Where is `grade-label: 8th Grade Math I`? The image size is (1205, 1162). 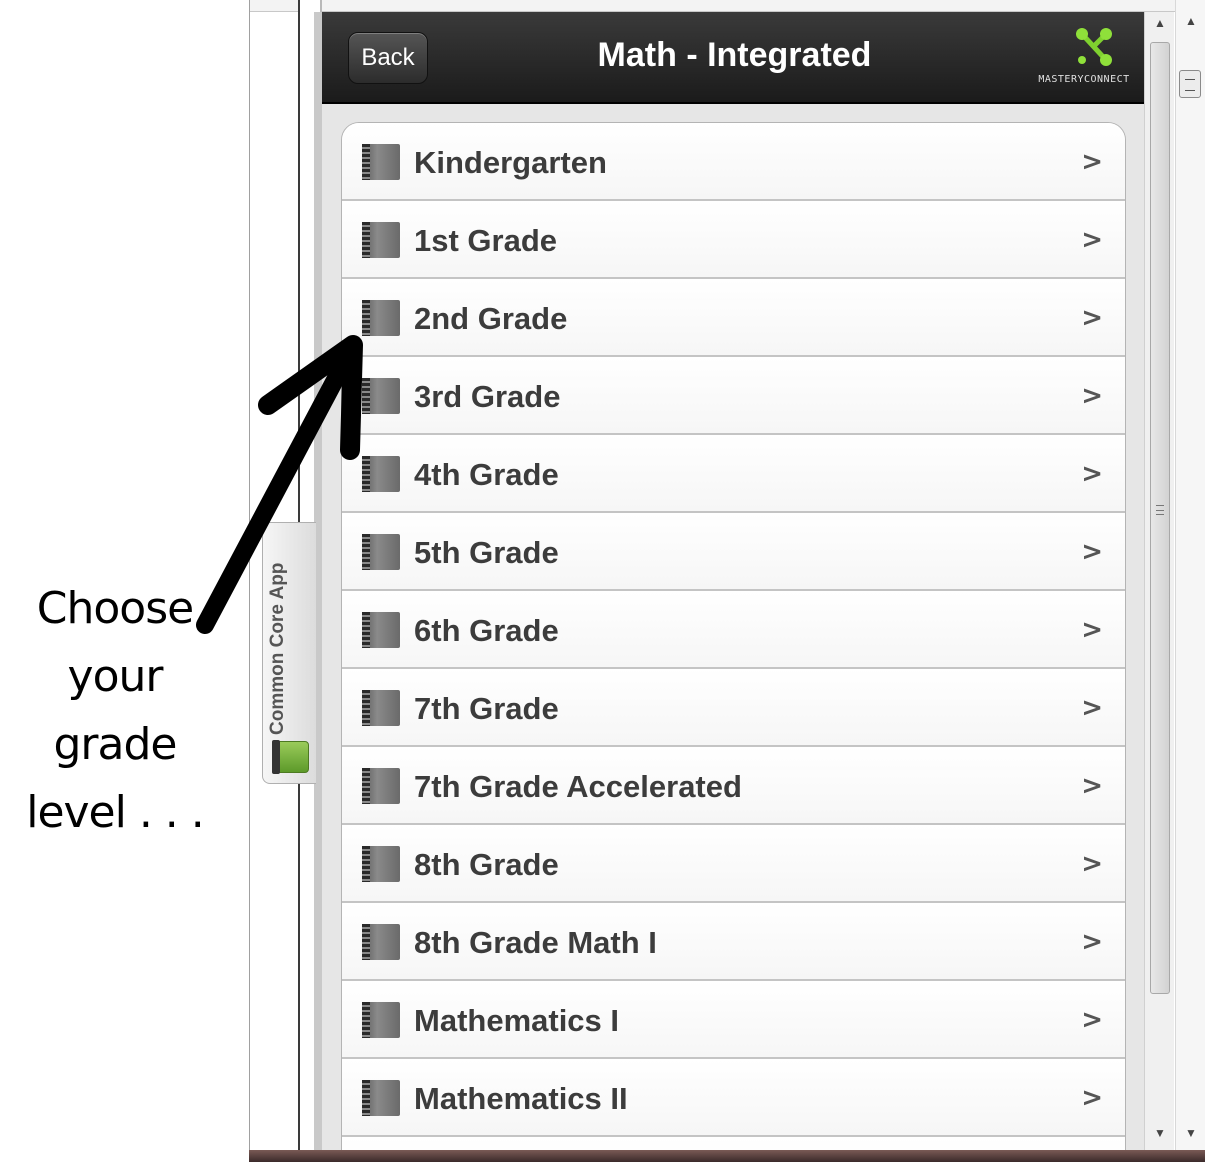 grade-label: 8th Grade Math I is located at coordinates (535, 942).